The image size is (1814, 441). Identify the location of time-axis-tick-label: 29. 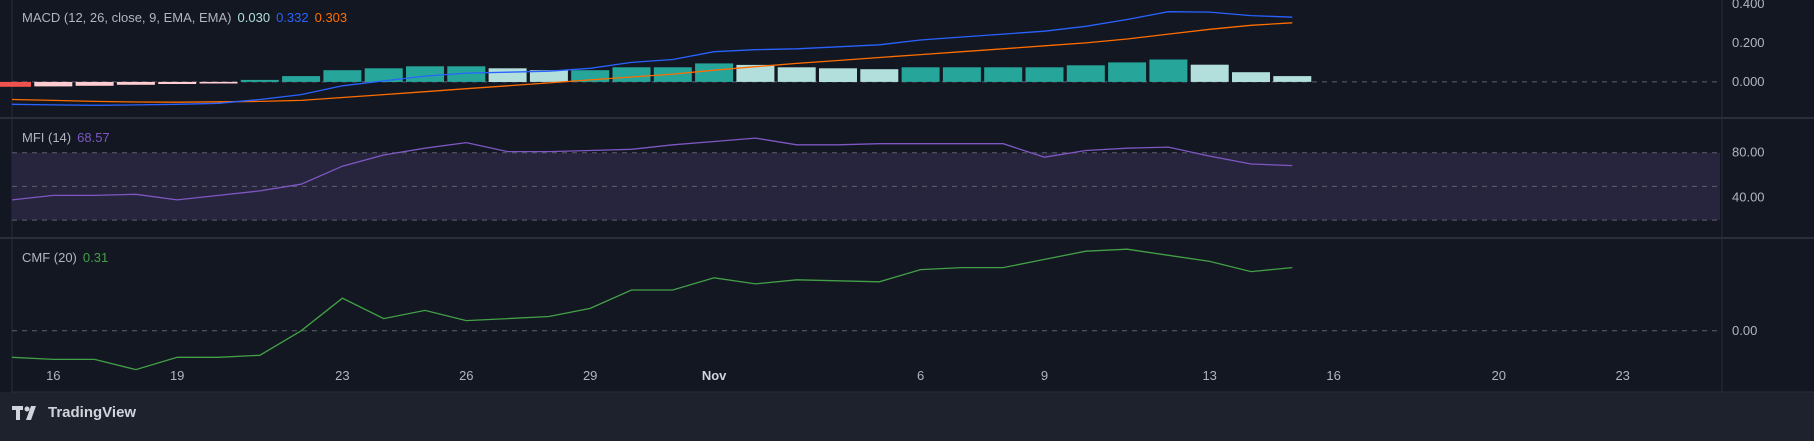
(590, 375).